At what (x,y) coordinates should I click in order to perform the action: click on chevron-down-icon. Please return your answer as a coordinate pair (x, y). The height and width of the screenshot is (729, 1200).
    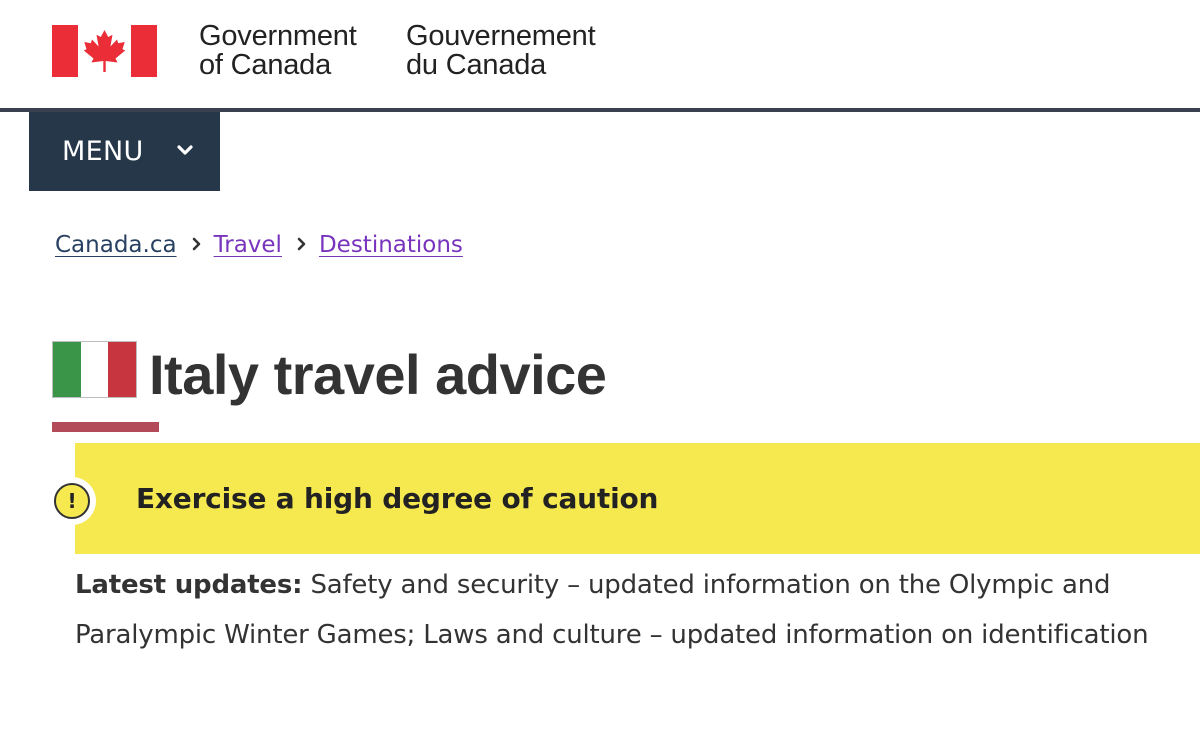
    Looking at the image, I should click on (185, 150).